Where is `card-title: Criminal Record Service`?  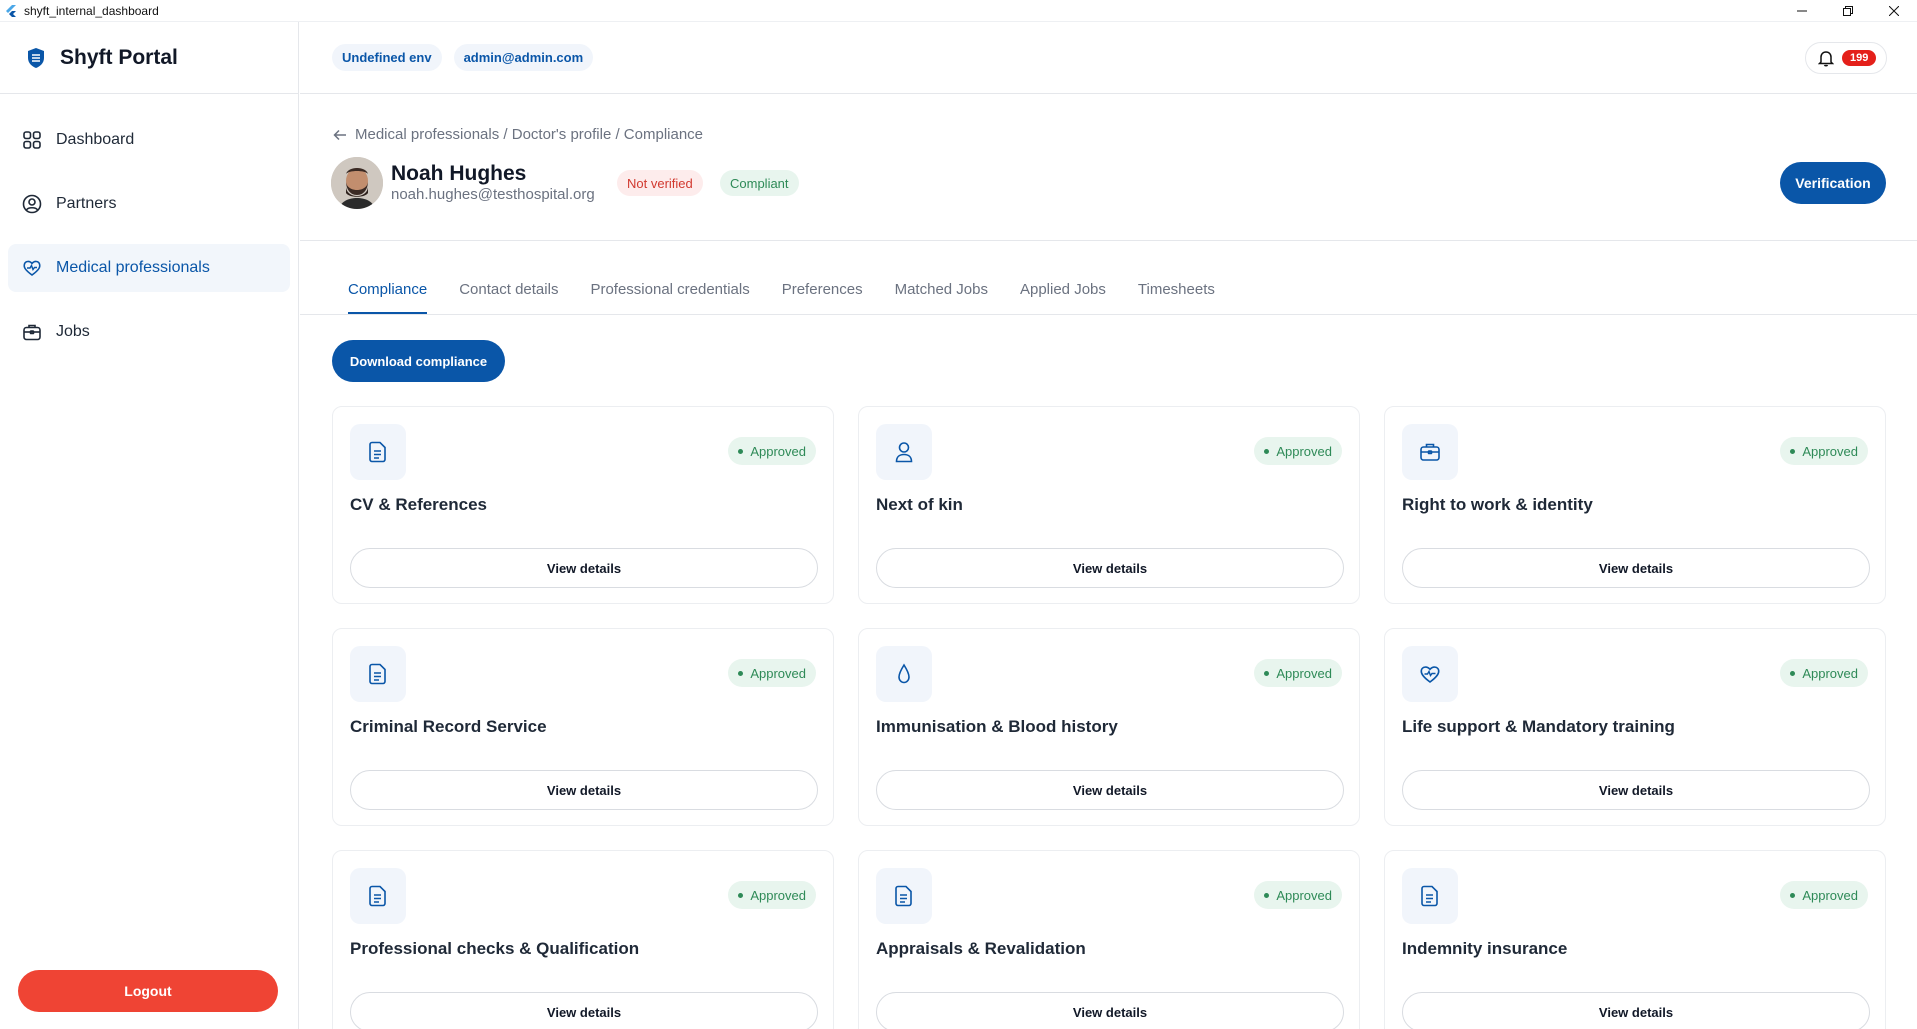 card-title: Criminal Record Service is located at coordinates (448, 726).